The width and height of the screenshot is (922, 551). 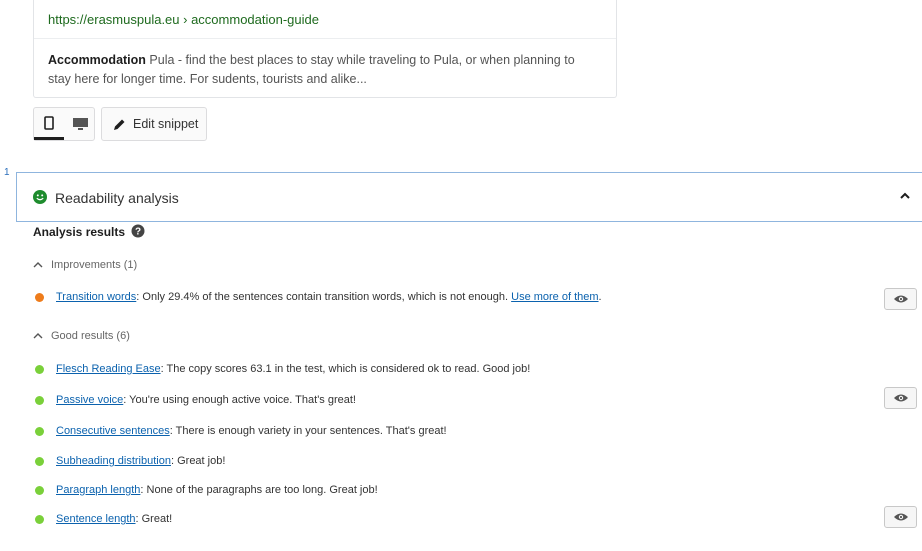 I want to click on good-results-label: Good results (6), so click(x=90, y=336).